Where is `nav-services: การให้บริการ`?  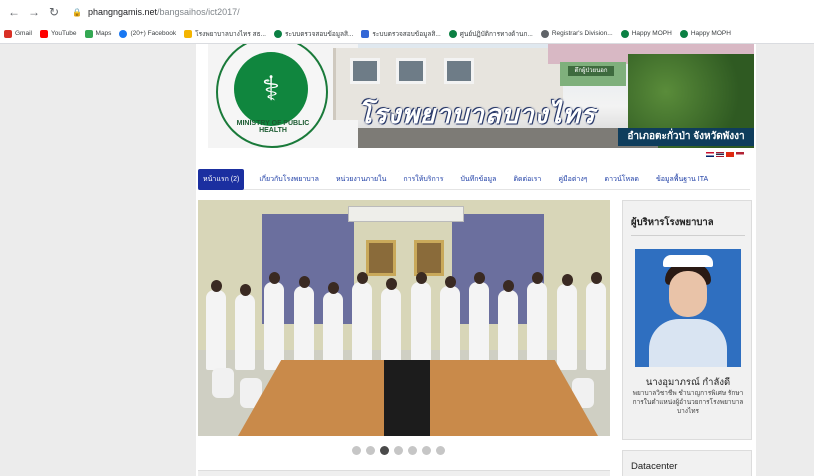 nav-services: การให้บริการ is located at coordinates (423, 179).